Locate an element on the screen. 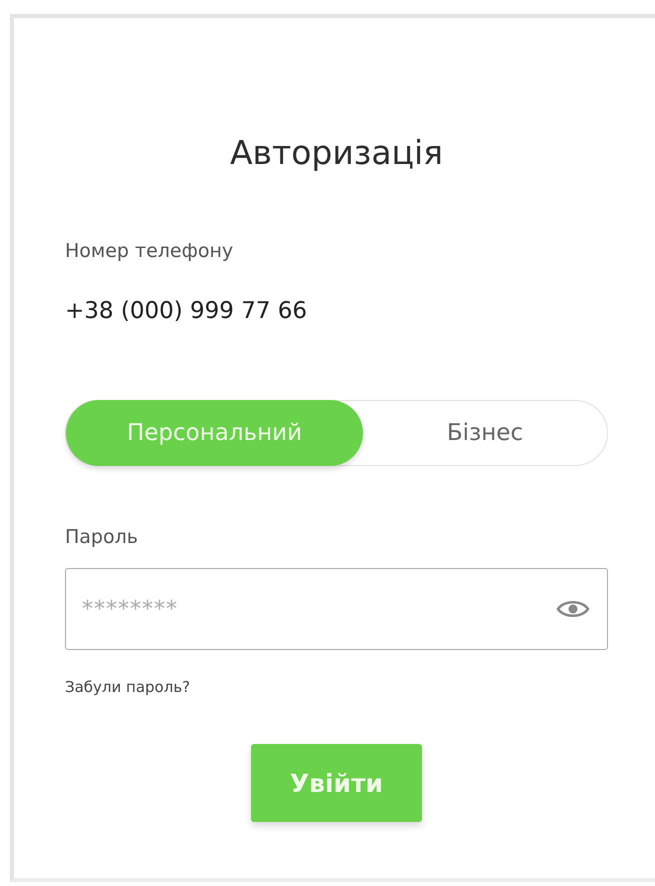 The width and height of the screenshot is (655, 886). phone-number: +38 (000) 999 77 66 is located at coordinates (186, 311).